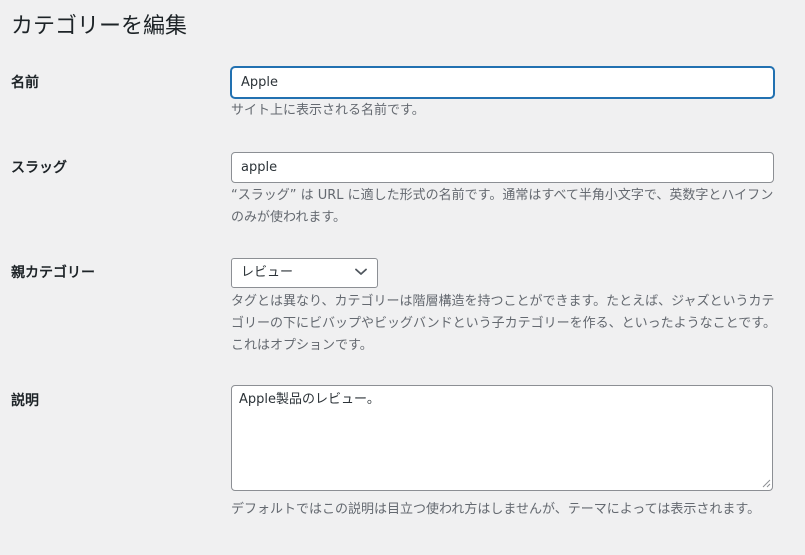  Describe the element at coordinates (25, 401) in the screenshot. I see `description-label: 説明` at that location.